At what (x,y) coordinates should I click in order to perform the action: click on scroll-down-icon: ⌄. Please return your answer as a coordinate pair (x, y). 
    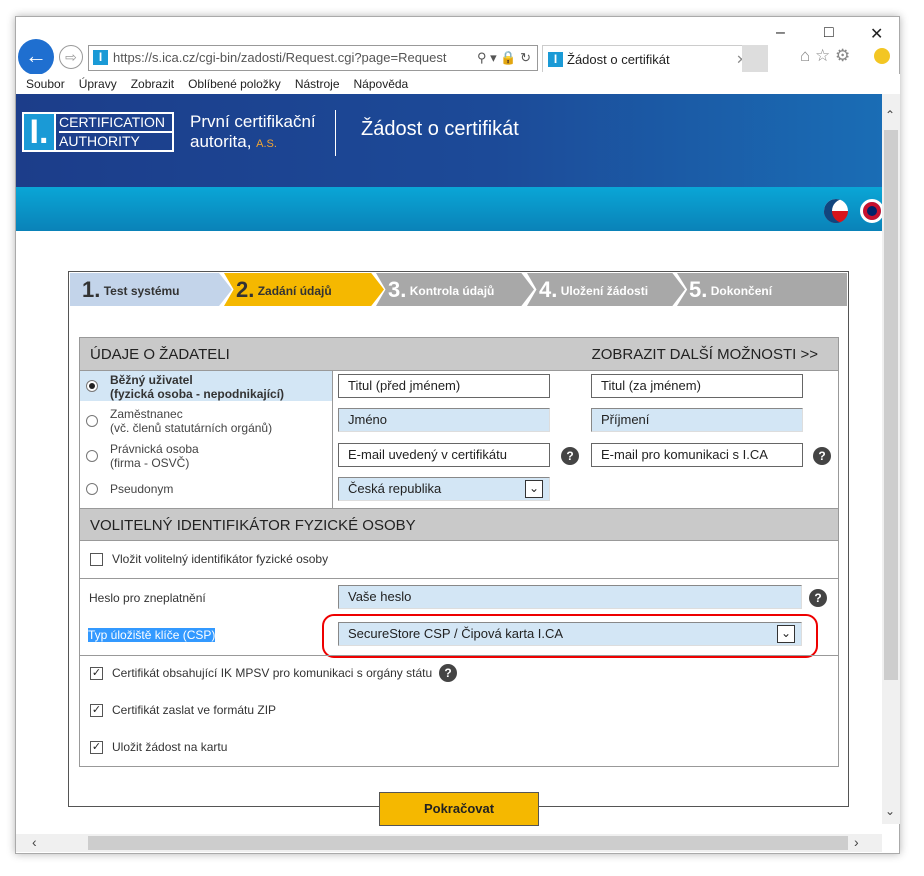
    Looking at the image, I should click on (890, 811).